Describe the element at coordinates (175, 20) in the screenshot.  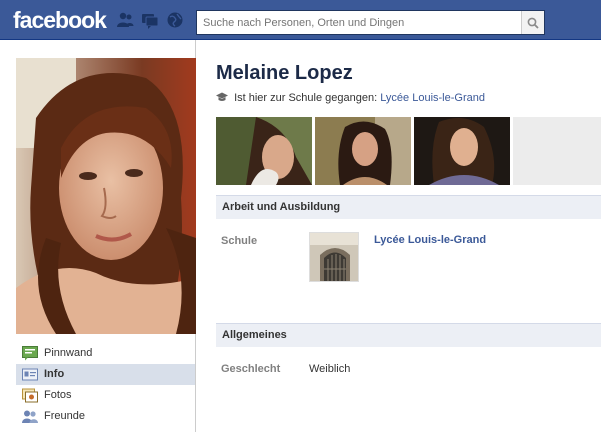
I see `notifications-icon` at that location.